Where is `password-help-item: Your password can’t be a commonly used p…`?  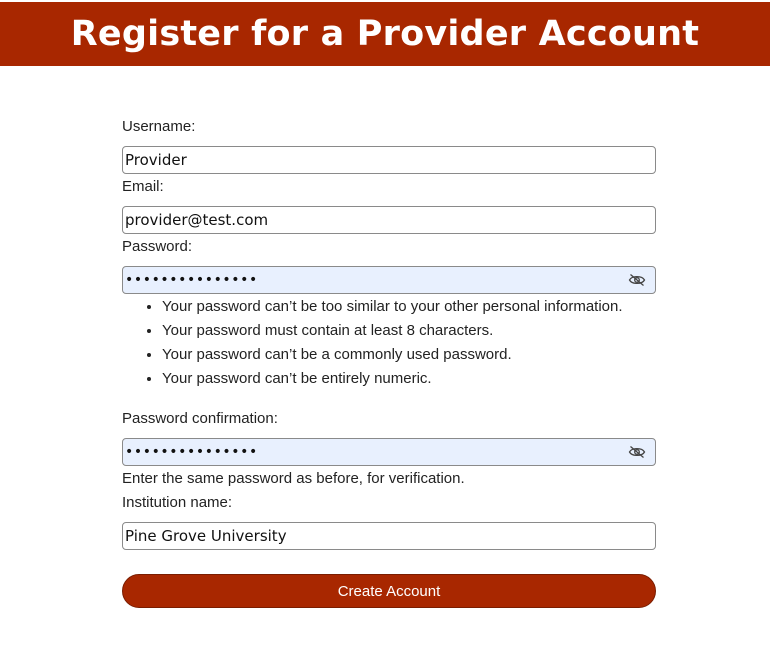 password-help-item: Your password can’t be a commonly used p… is located at coordinates (392, 355).